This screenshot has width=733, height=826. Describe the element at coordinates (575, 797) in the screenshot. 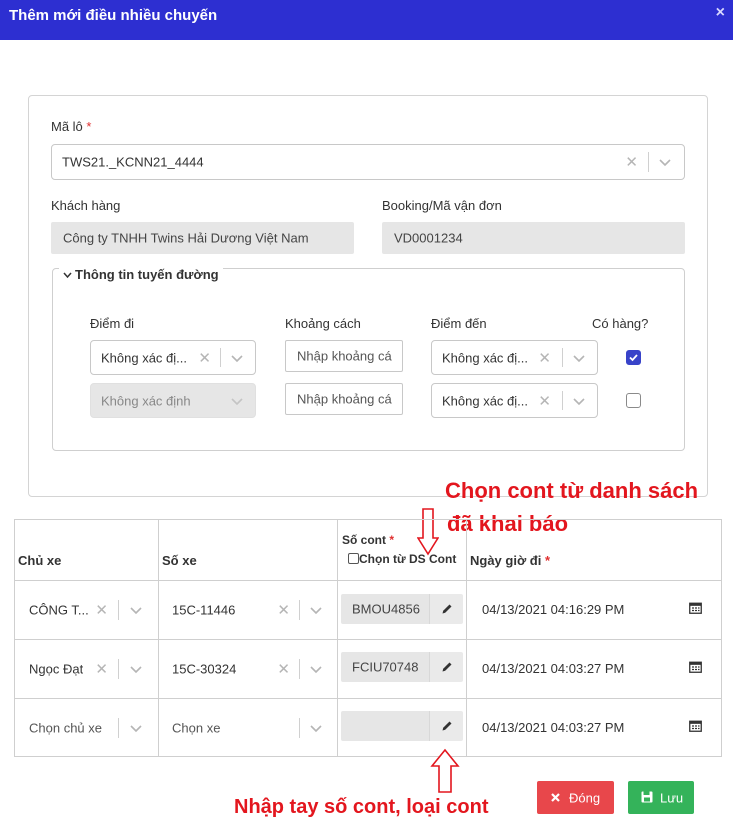

I see `close-button: Đóng` at that location.